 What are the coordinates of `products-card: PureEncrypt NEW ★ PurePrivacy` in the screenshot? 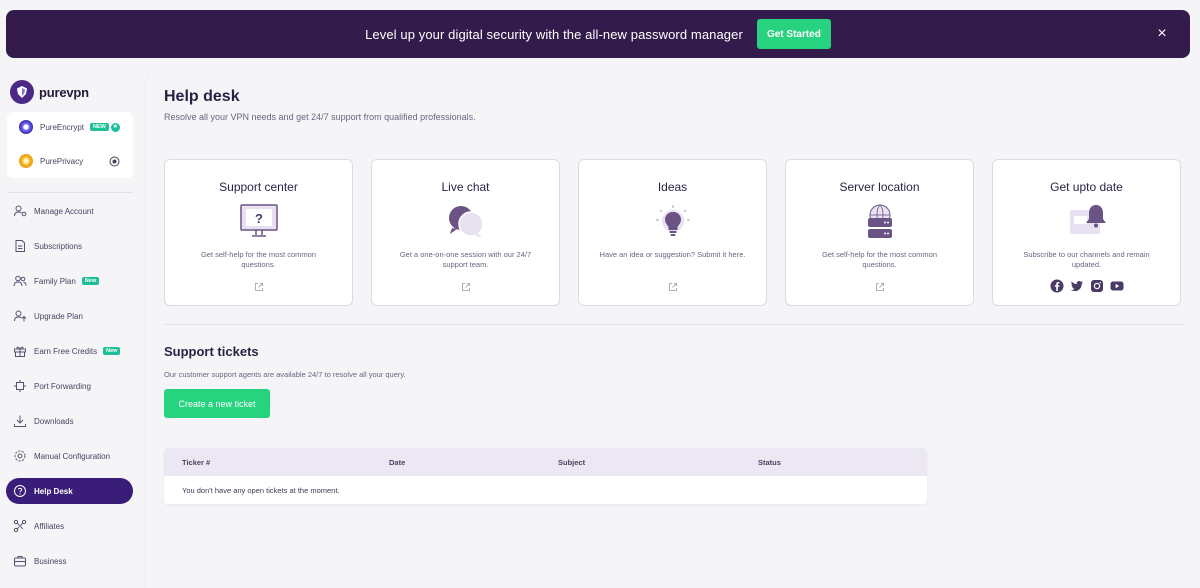 It's located at (70, 145).